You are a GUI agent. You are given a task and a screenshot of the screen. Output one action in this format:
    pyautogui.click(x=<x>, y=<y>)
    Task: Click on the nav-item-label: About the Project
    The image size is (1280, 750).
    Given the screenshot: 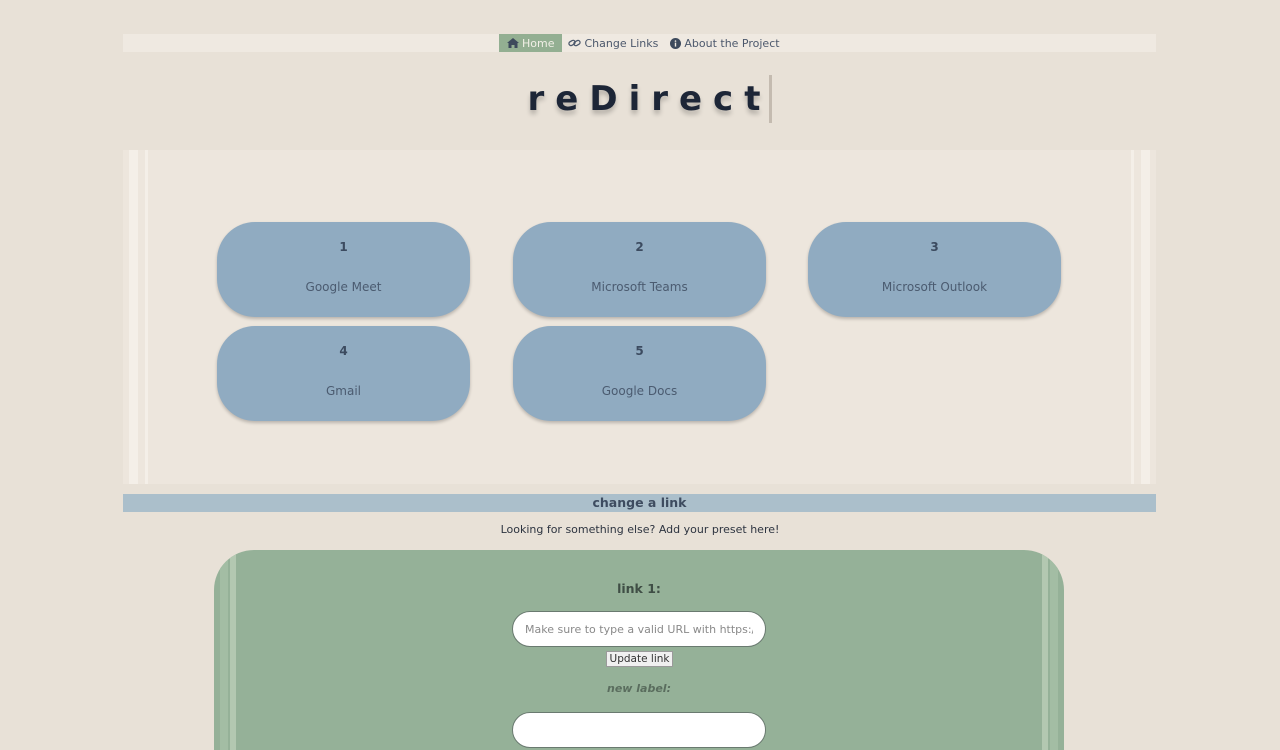 What is the action you would take?
    pyautogui.click(x=732, y=43)
    